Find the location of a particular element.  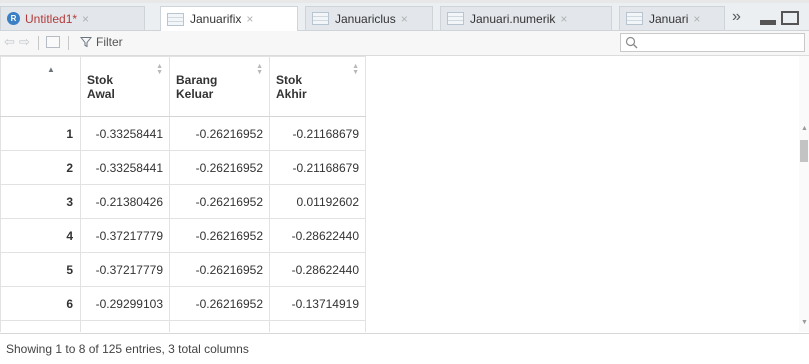

column-header-label: Akhir is located at coordinates (291, 93).